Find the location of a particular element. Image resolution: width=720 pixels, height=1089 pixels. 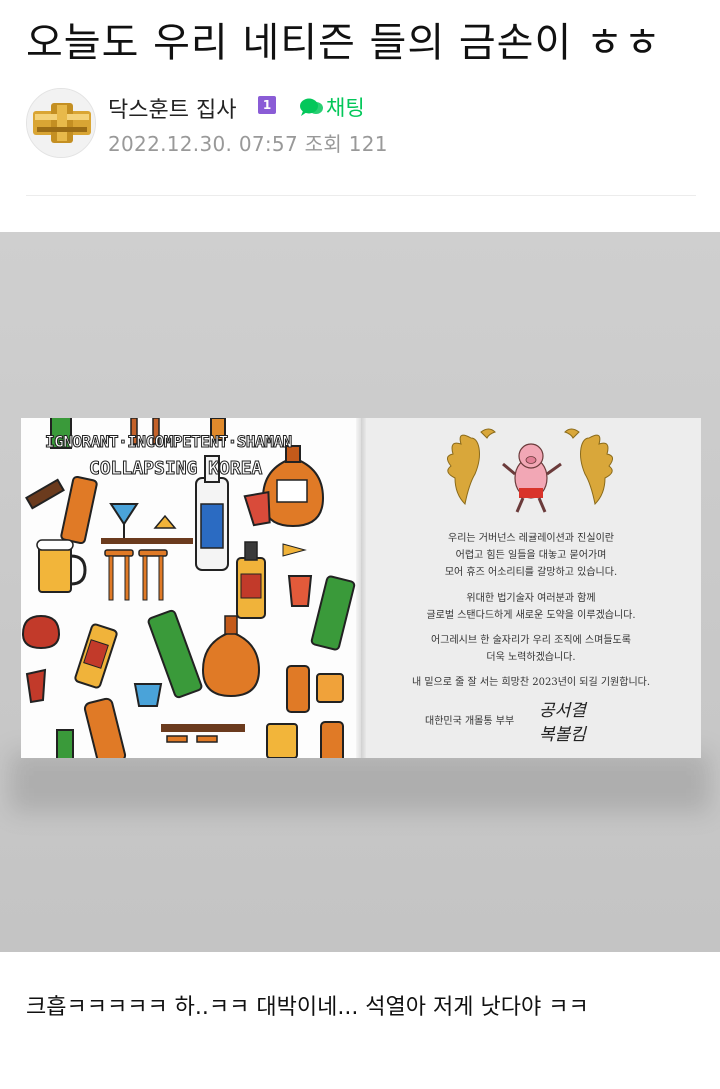

card-subline: COLLAPSING KOREA is located at coordinates (175, 469).